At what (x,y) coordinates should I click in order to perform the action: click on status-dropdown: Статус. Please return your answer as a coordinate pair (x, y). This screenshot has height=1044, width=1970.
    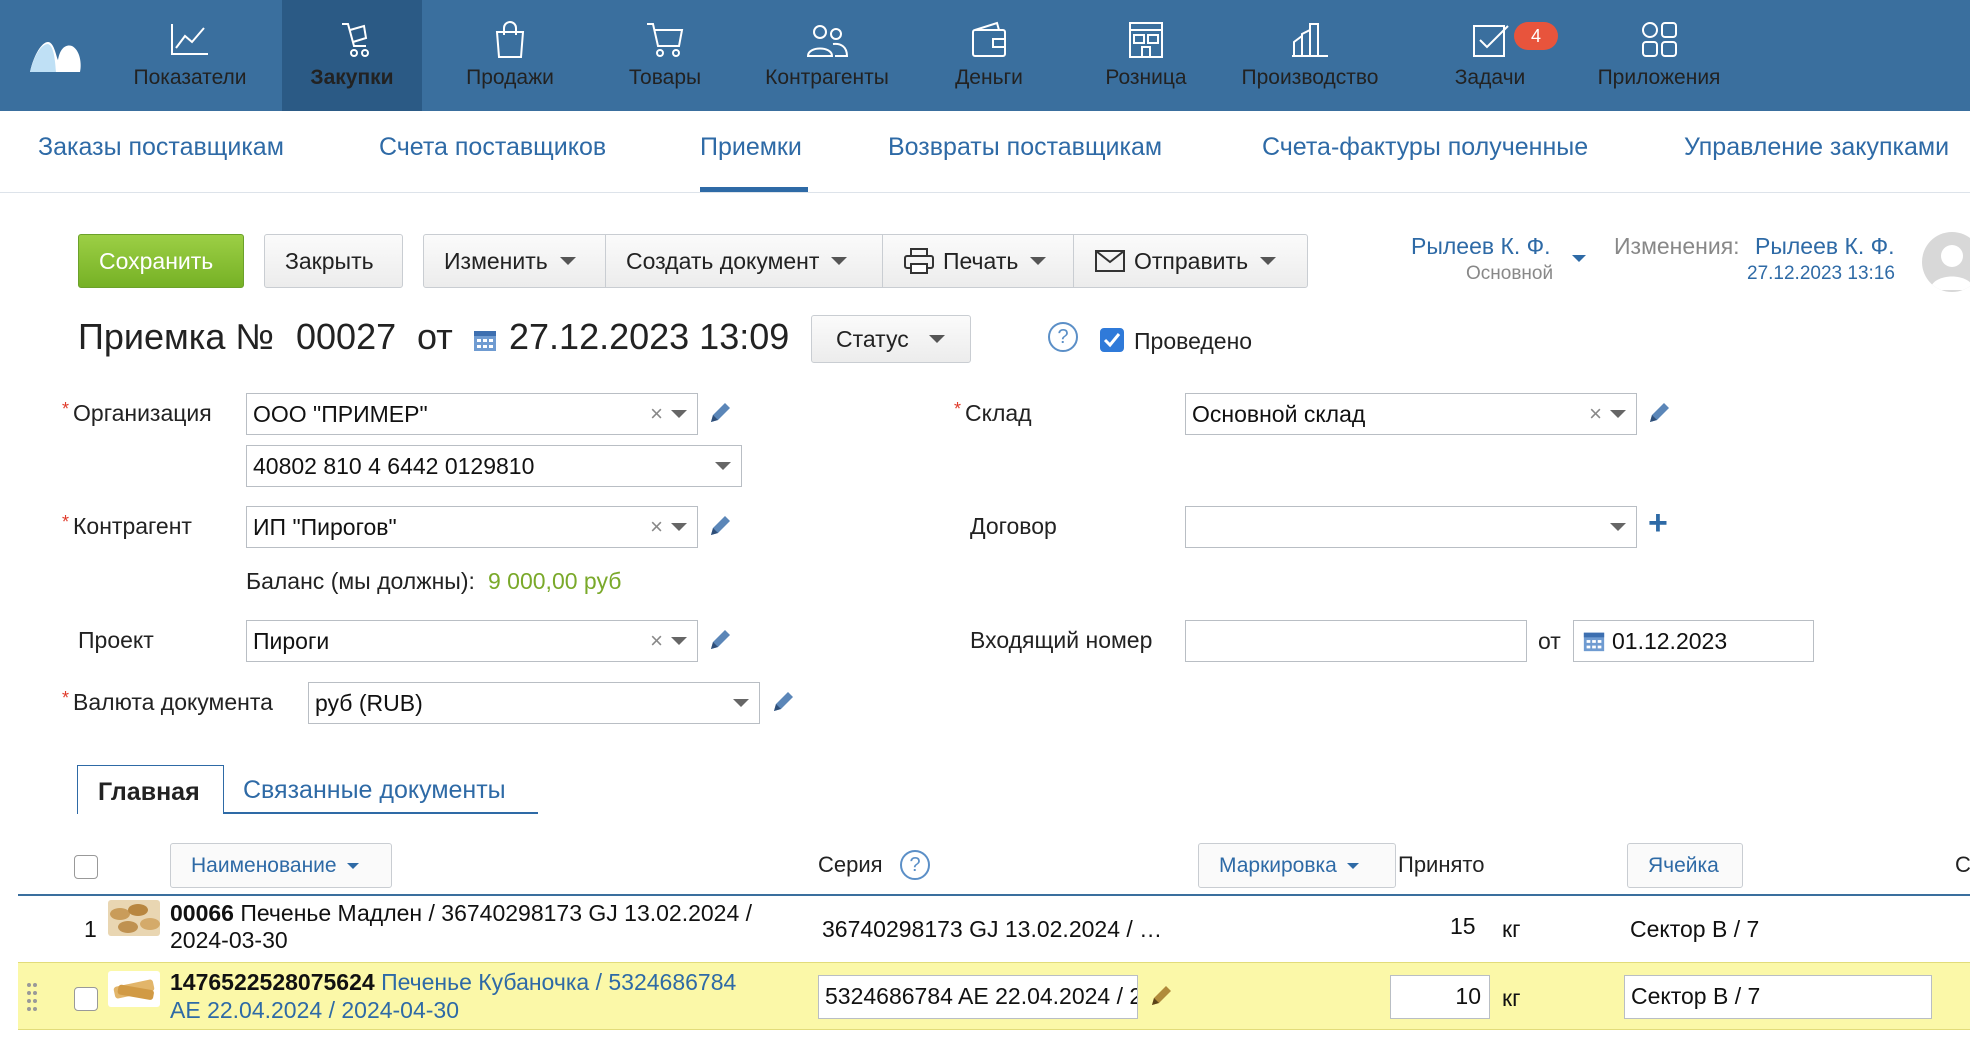
    Looking at the image, I should click on (891, 339).